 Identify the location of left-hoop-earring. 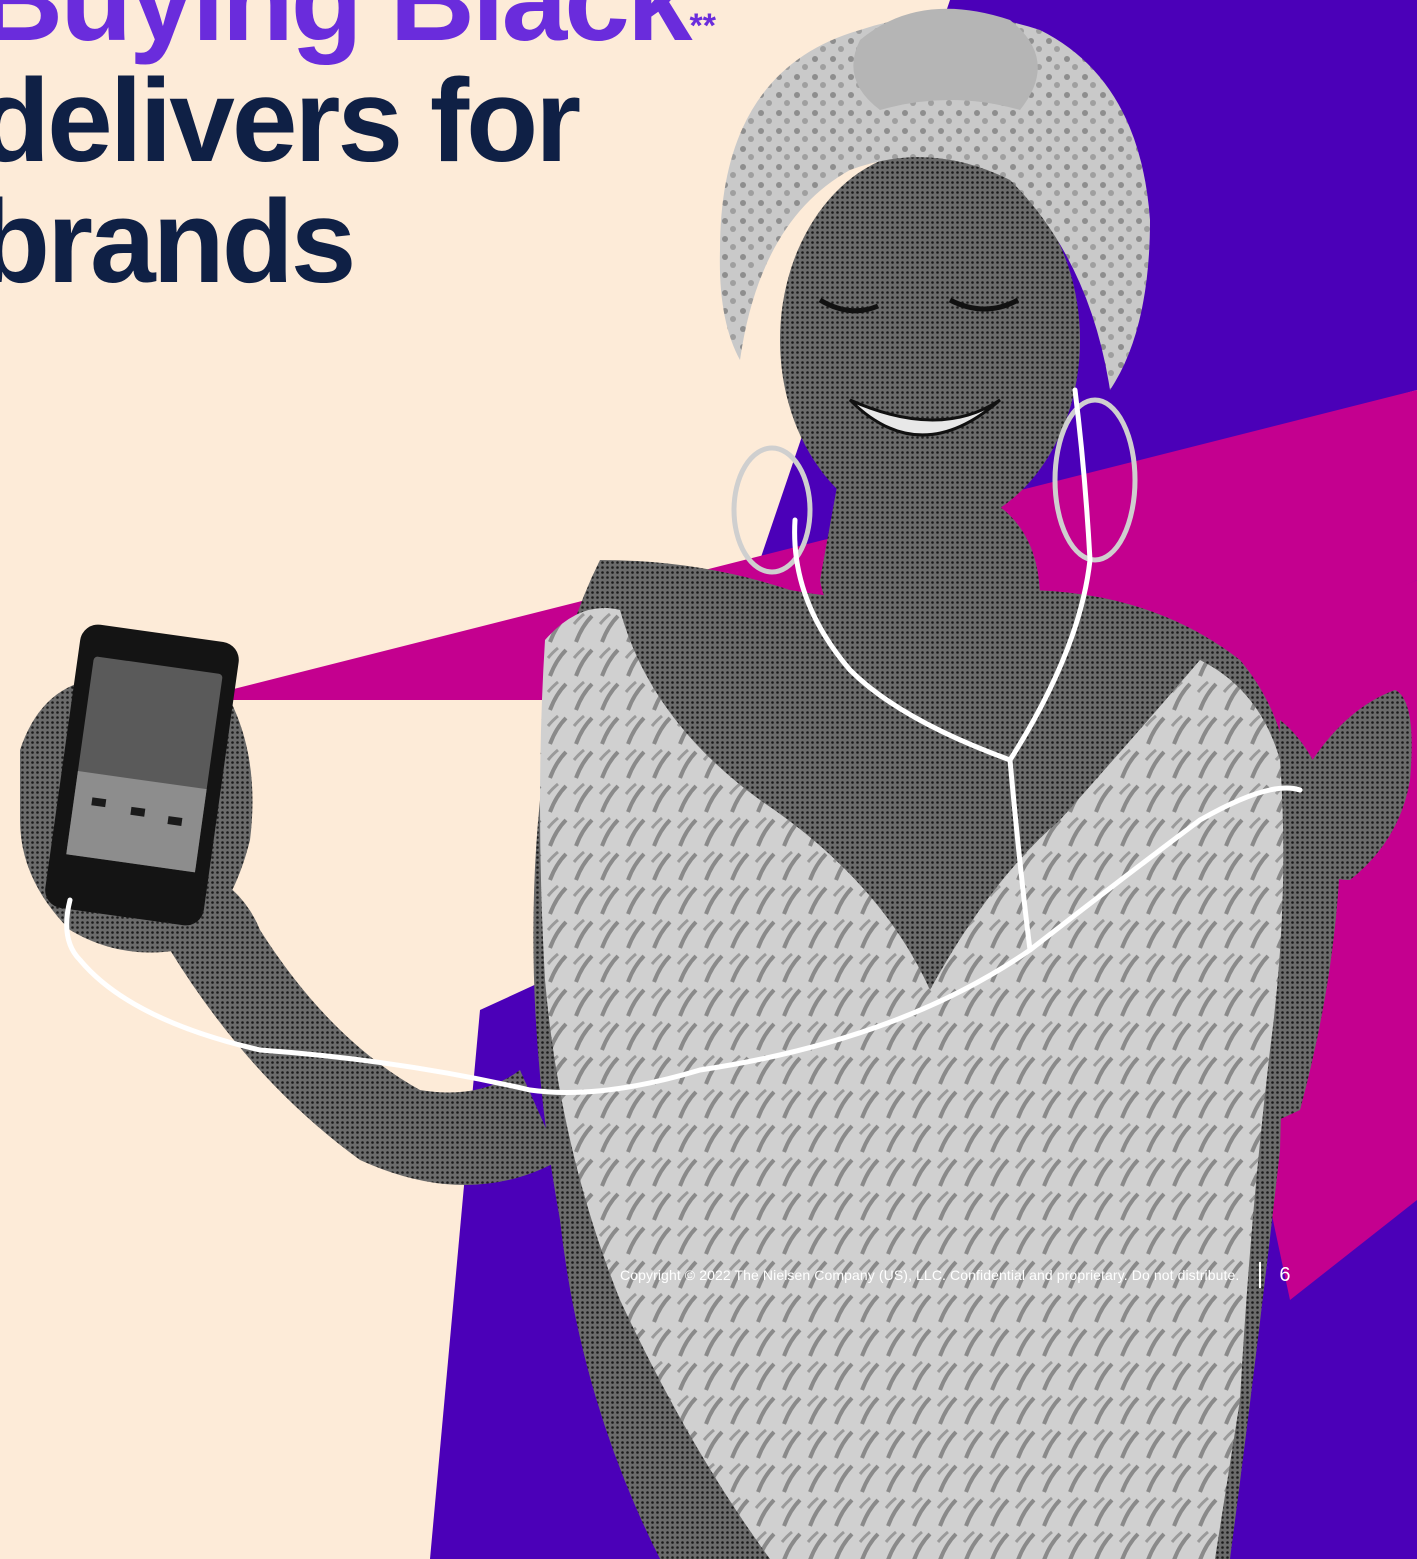
(772, 510).